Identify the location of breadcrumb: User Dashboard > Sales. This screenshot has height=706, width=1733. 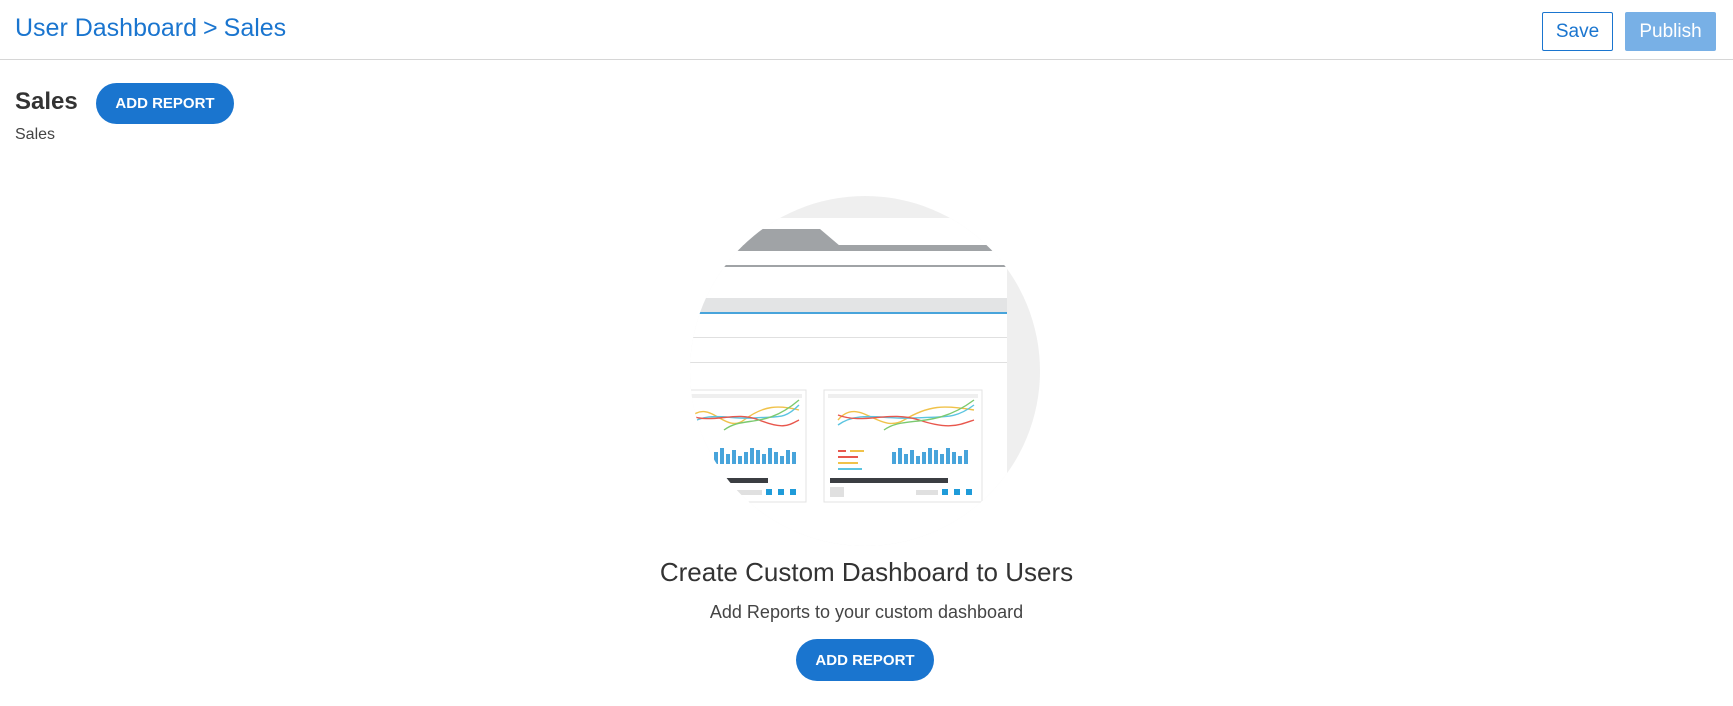
(150, 28).